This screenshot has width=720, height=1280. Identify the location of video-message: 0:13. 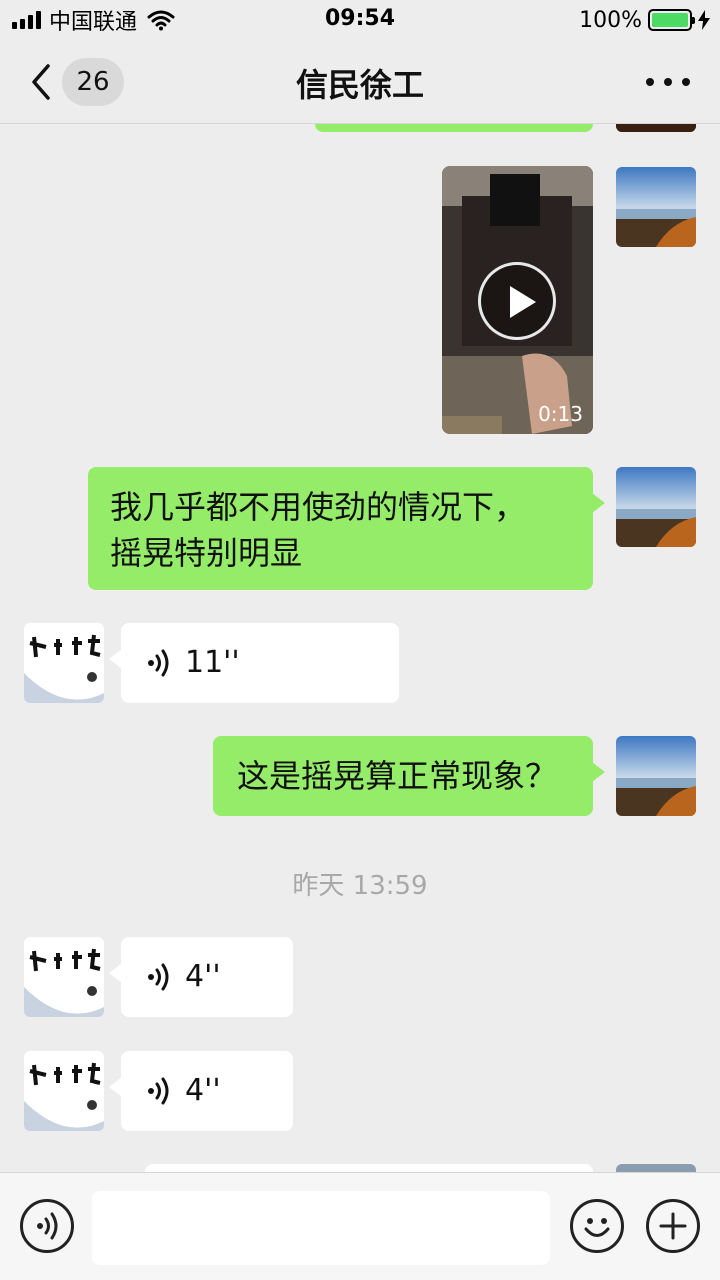
(517, 300).